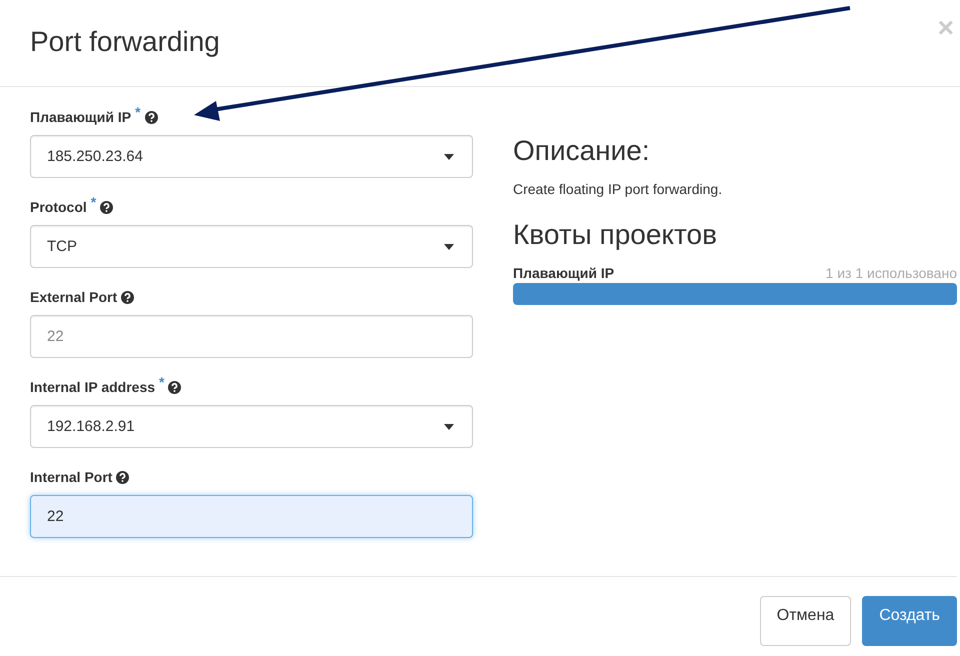  I want to click on dialog-title: Port forwarding, so click(125, 42).